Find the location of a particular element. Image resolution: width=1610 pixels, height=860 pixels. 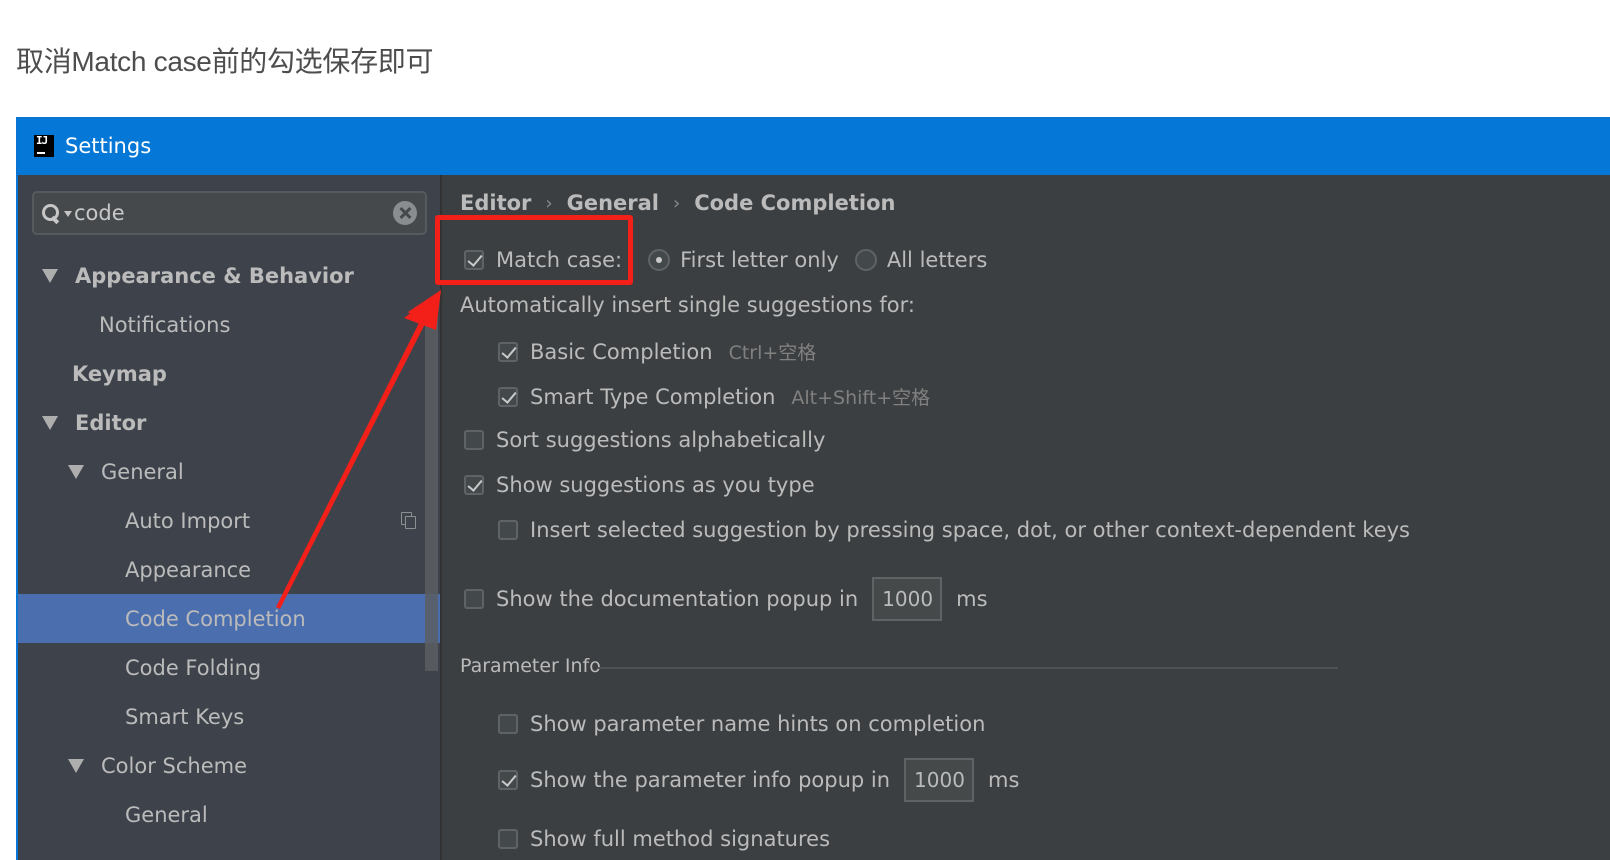

tree-item-color-scheme-general: General is located at coordinates (229, 814).